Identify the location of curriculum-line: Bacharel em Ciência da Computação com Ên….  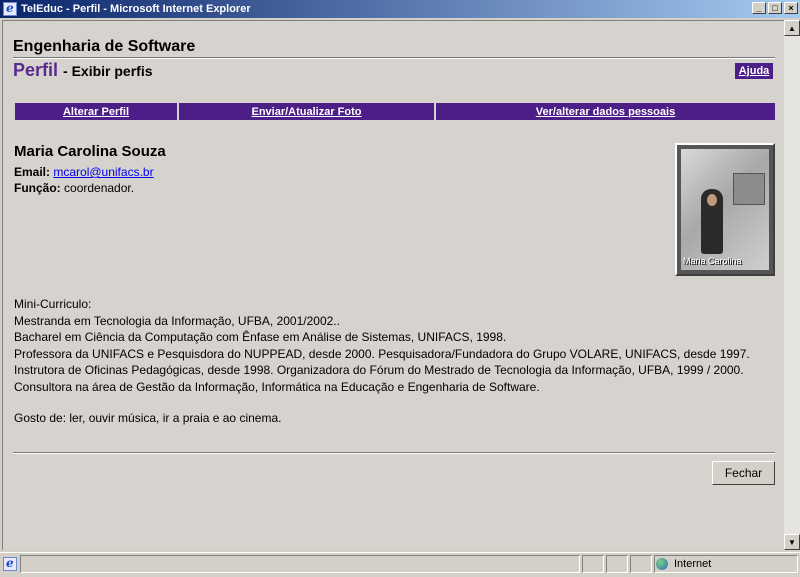
(260, 337).